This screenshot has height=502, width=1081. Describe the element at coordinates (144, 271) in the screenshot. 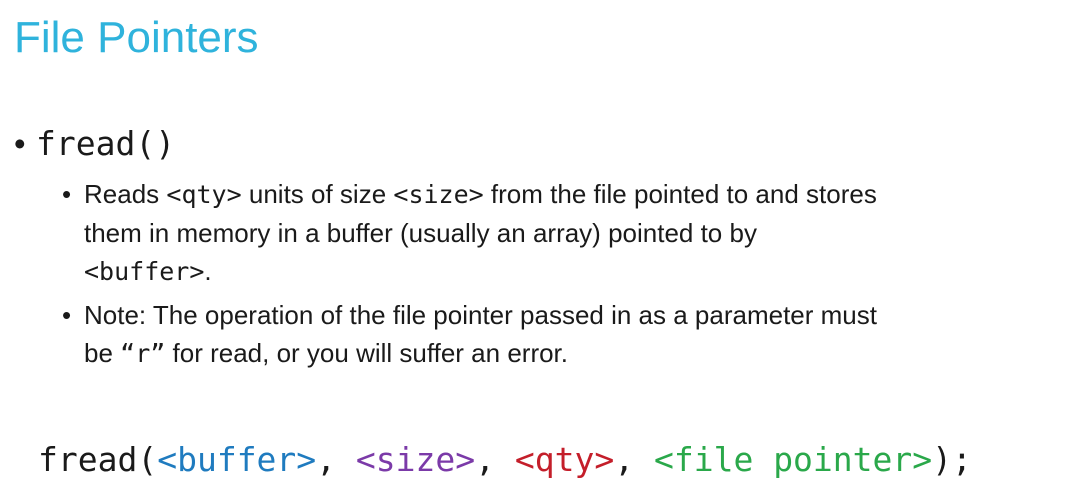

I see `inline-code-buffer: <buffer>` at that location.